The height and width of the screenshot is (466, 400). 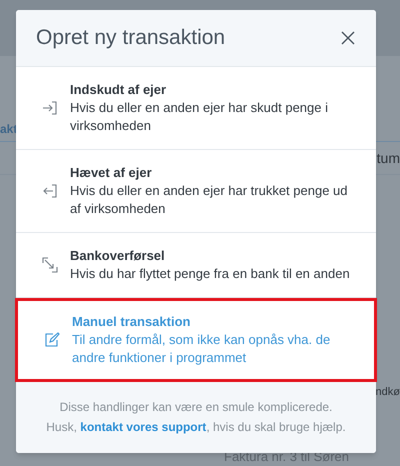 What do you see at coordinates (50, 108) in the screenshot?
I see `sign-in-icon` at bounding box center [50, 108].